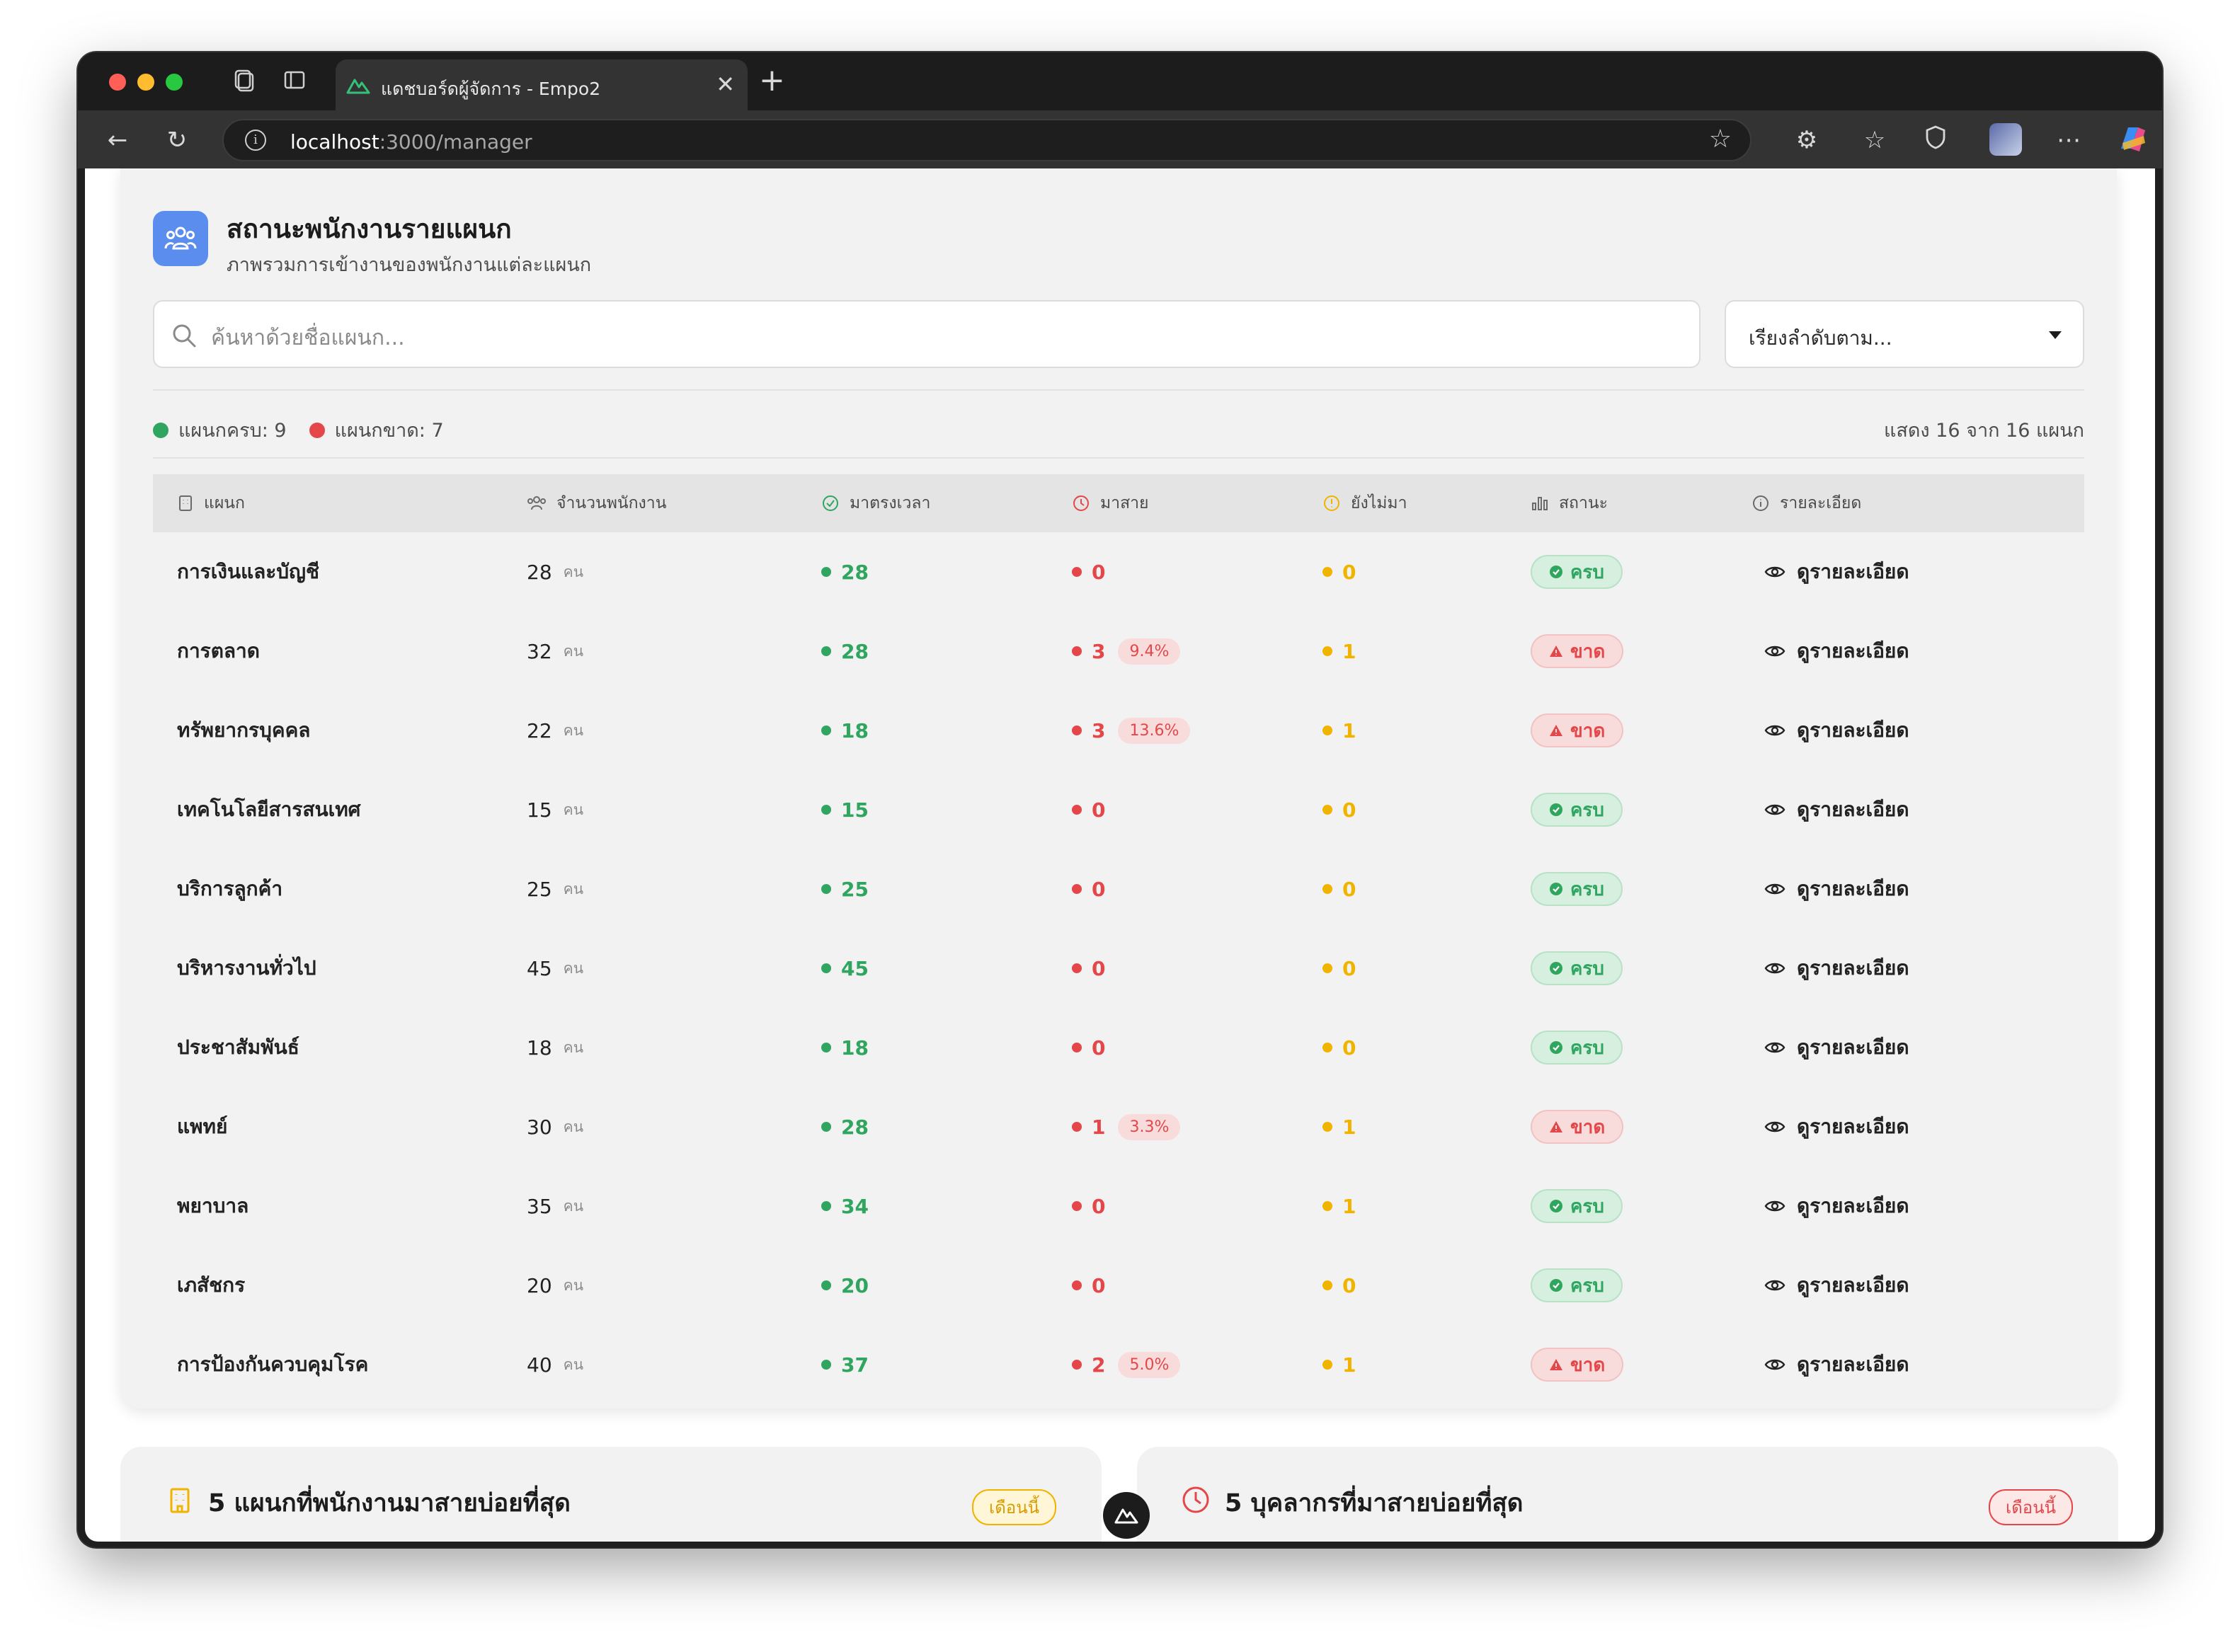 Image resolution: width=2240 pixels, height=1652 pixels. Describe the element at coordinates (230, 888) in the screenshot. I see `department-name: บริการลูกค้า` at that location.